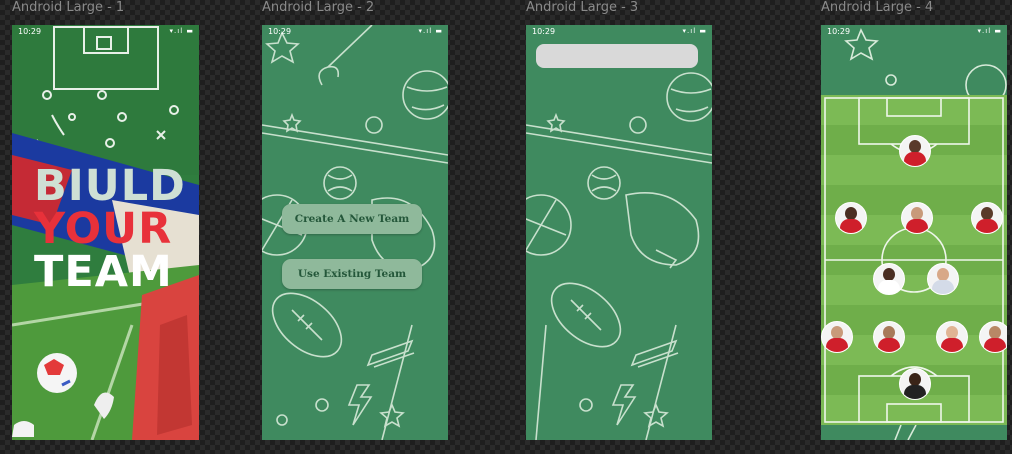 The image size is (1012, 454). Describe the element at coordinates (617, 56) in the screenshot. I see `search-bar` at that location.